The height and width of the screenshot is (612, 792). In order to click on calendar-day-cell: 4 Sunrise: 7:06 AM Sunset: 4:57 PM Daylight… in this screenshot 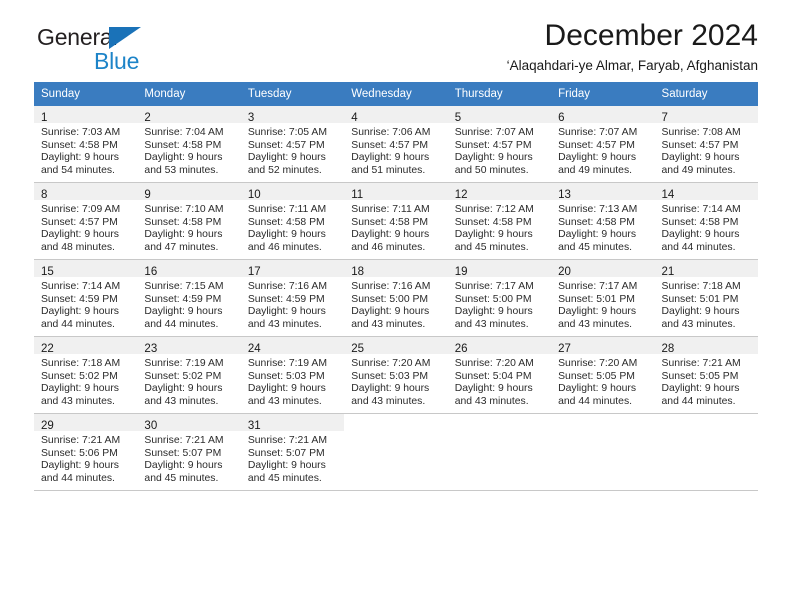, I will do `click(396, 144)`.